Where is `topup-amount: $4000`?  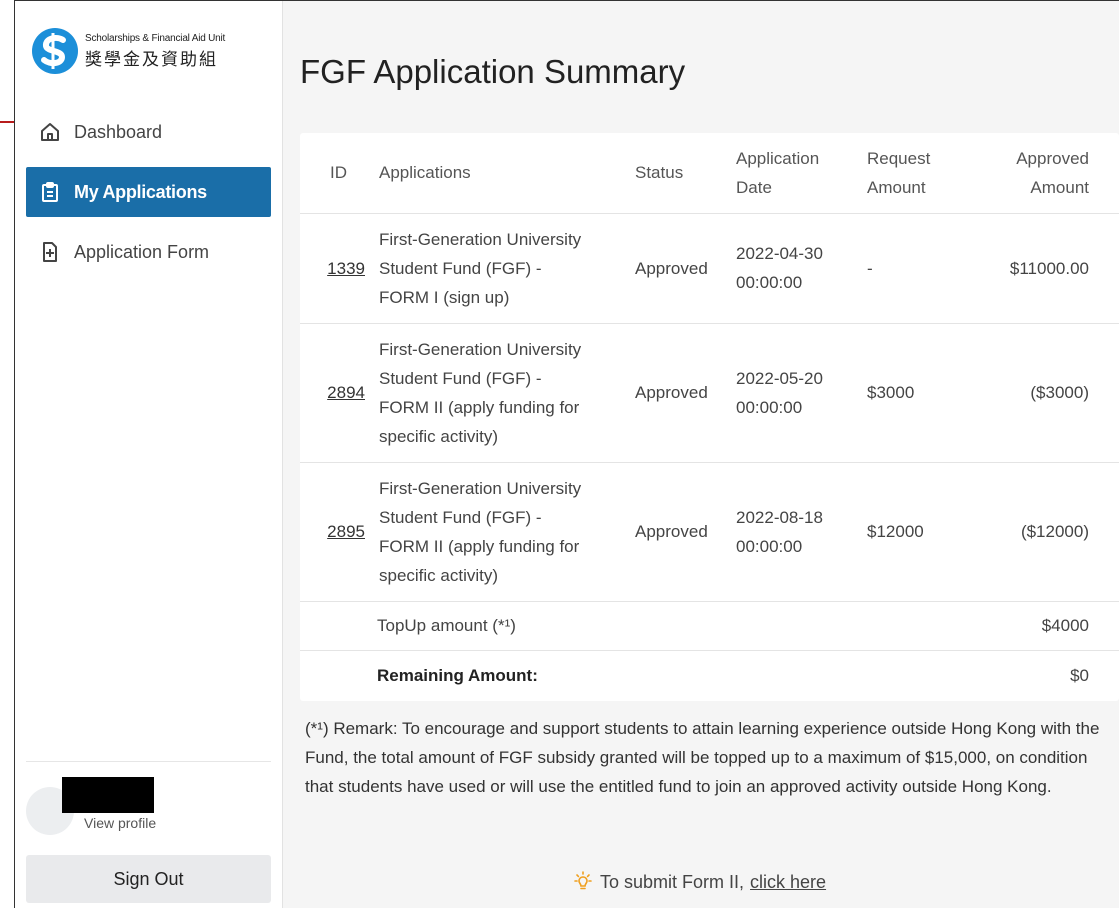 topup-amount: $4000 is located at coordinates (1065, 625).